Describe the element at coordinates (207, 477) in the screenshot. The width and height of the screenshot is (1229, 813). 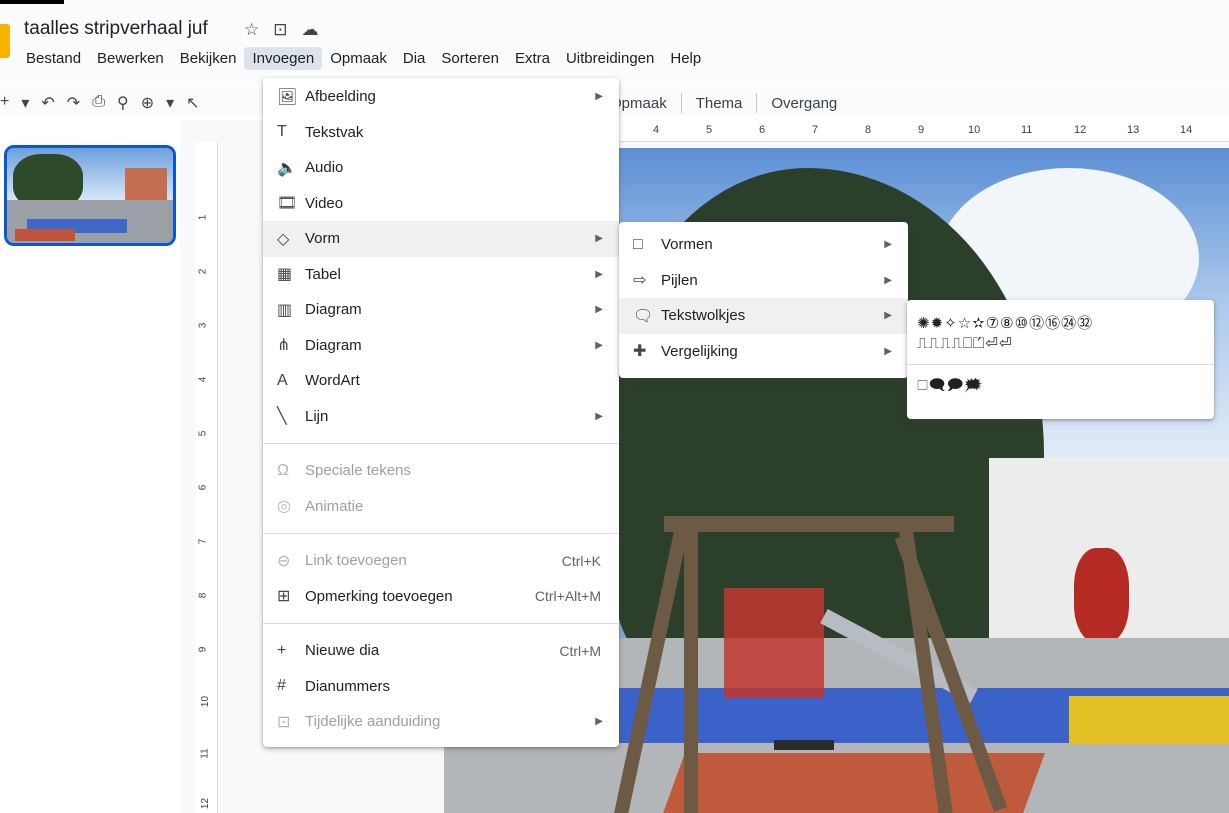
I see `vertical-ruler: 1 2 3 4 5 6 7 8 9 10 11 12` at that location.